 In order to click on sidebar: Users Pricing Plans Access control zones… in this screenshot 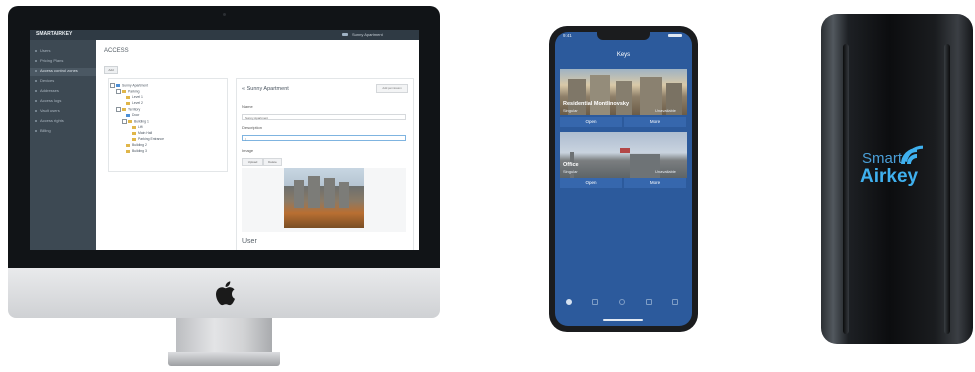, I will do `click(63, 145)`.